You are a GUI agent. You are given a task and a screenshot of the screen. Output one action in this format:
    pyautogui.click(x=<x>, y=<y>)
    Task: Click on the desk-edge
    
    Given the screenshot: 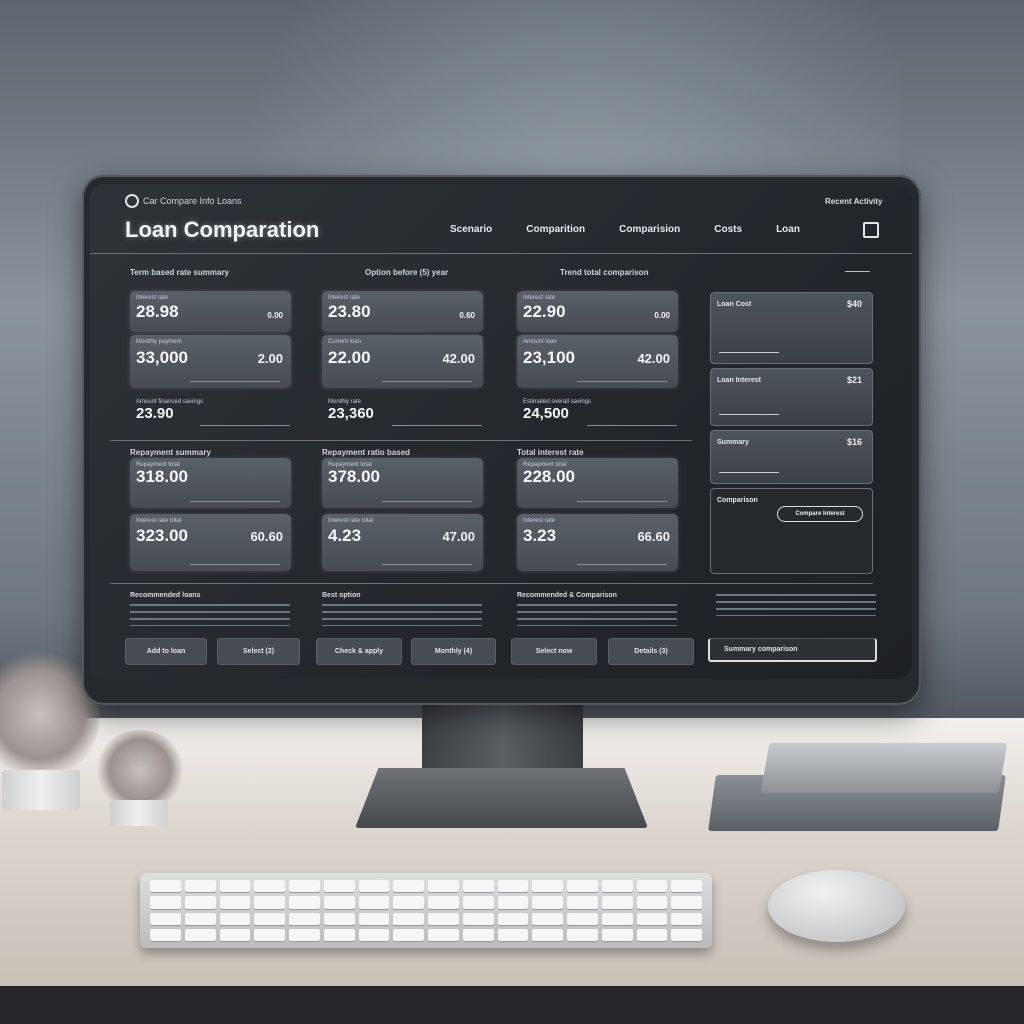 What is the action you would take?
    pyautogui.click(x=512, y=1005)
    